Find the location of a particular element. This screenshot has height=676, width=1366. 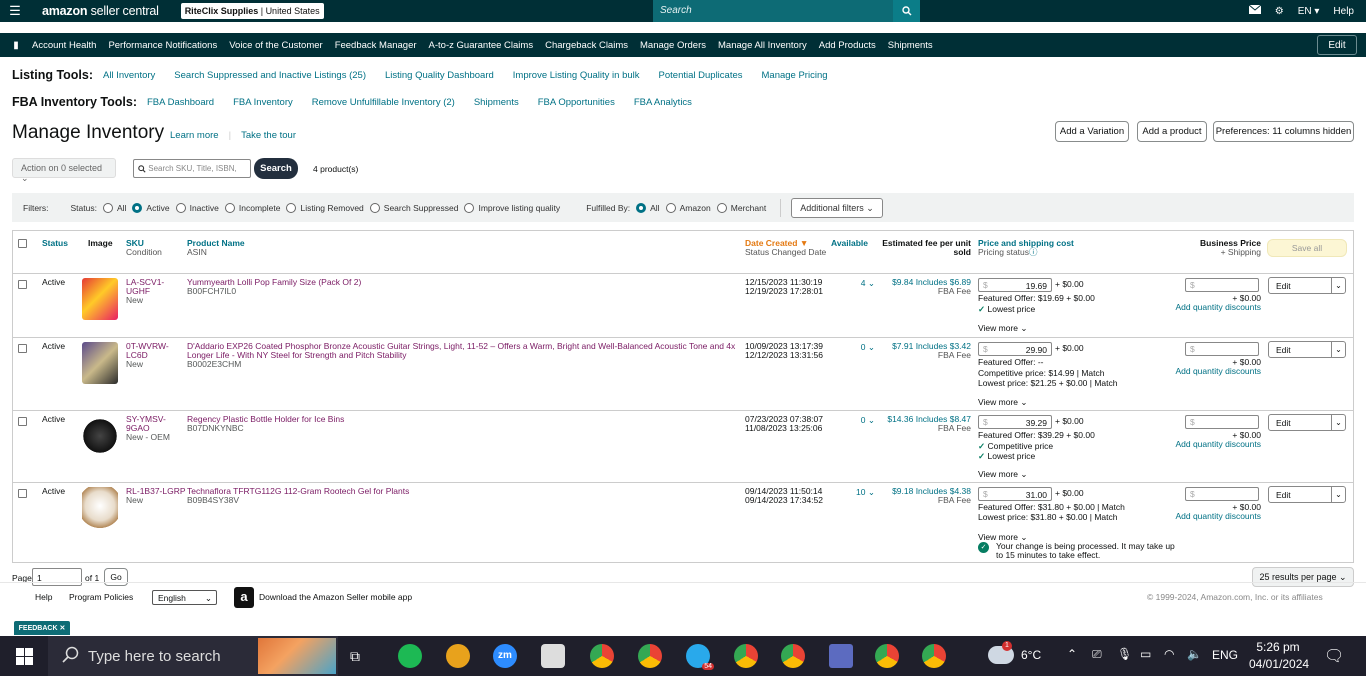

price-input: $29.90 is located at coordinates (1015, 349).